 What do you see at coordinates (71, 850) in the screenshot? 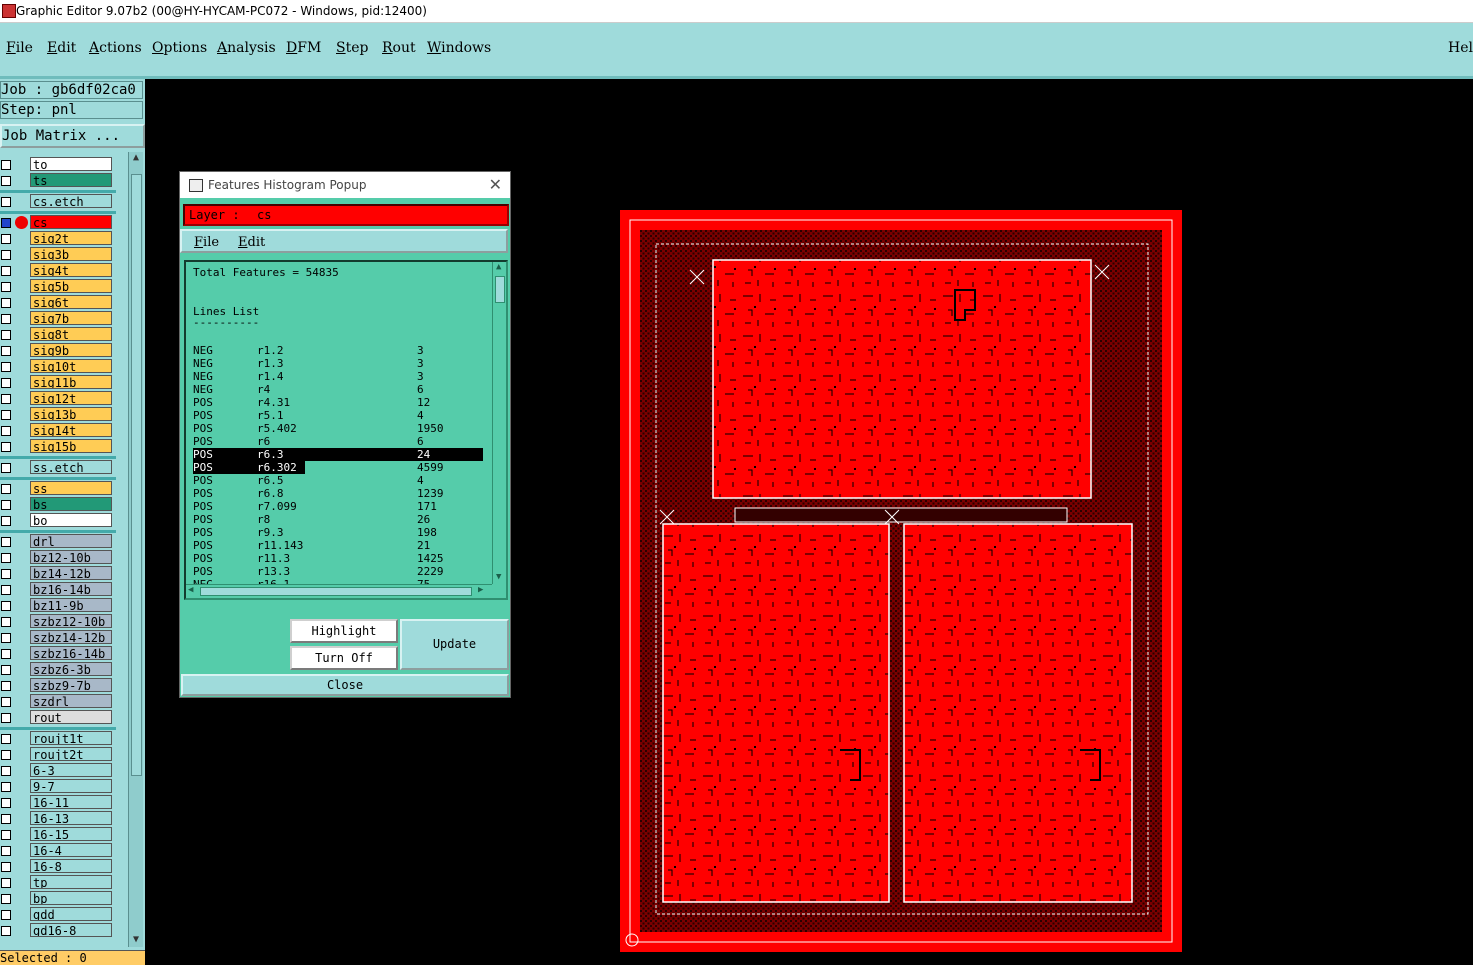
I see `layer-name: 16-4` at bounding box center [71, 850].